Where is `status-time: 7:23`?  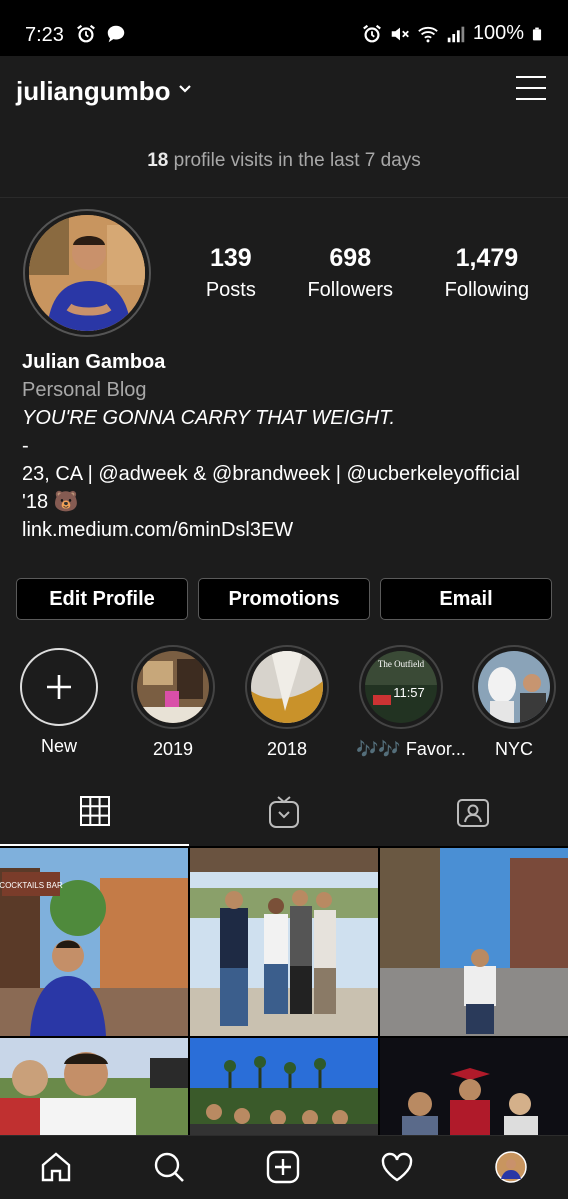 status-time: 7:23 is located at coordinates (44, 35).